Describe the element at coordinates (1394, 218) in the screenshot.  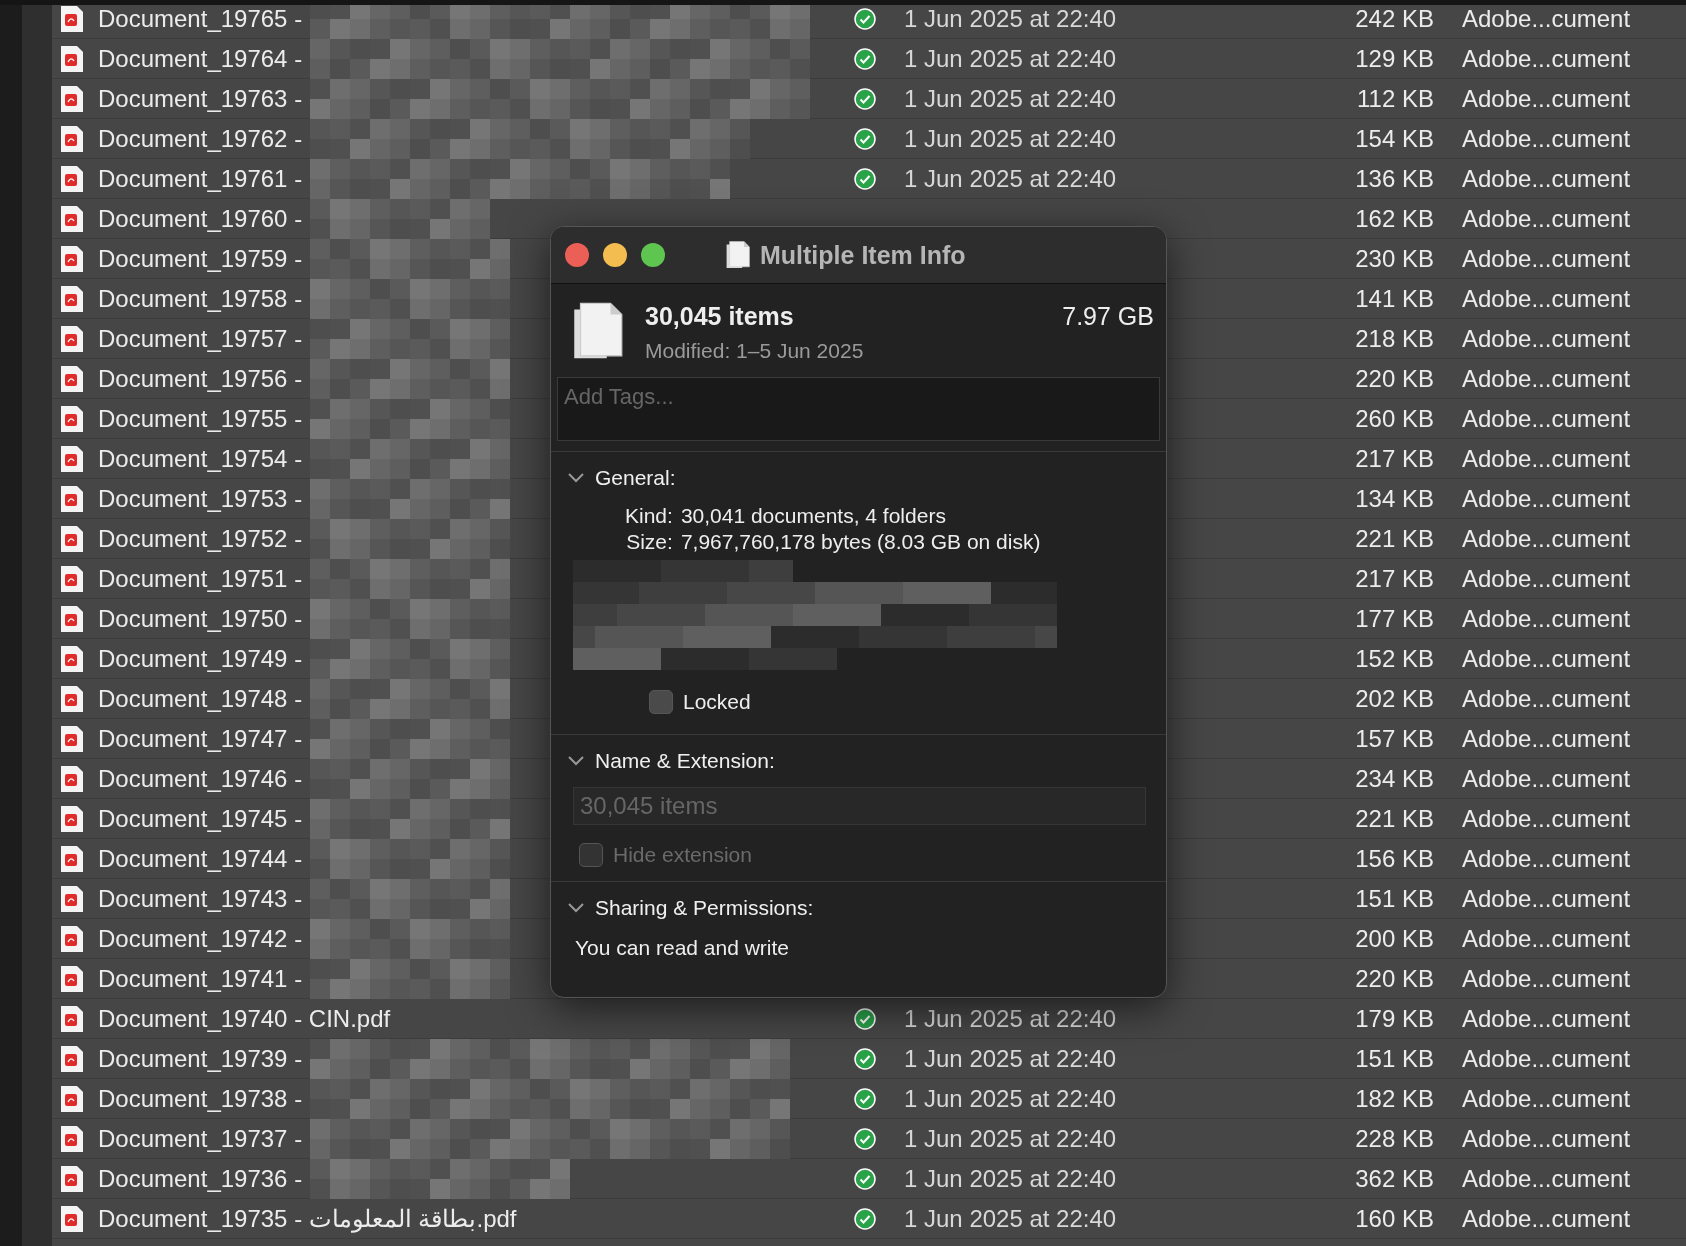
I see `file-size: 162 KB` at that location.